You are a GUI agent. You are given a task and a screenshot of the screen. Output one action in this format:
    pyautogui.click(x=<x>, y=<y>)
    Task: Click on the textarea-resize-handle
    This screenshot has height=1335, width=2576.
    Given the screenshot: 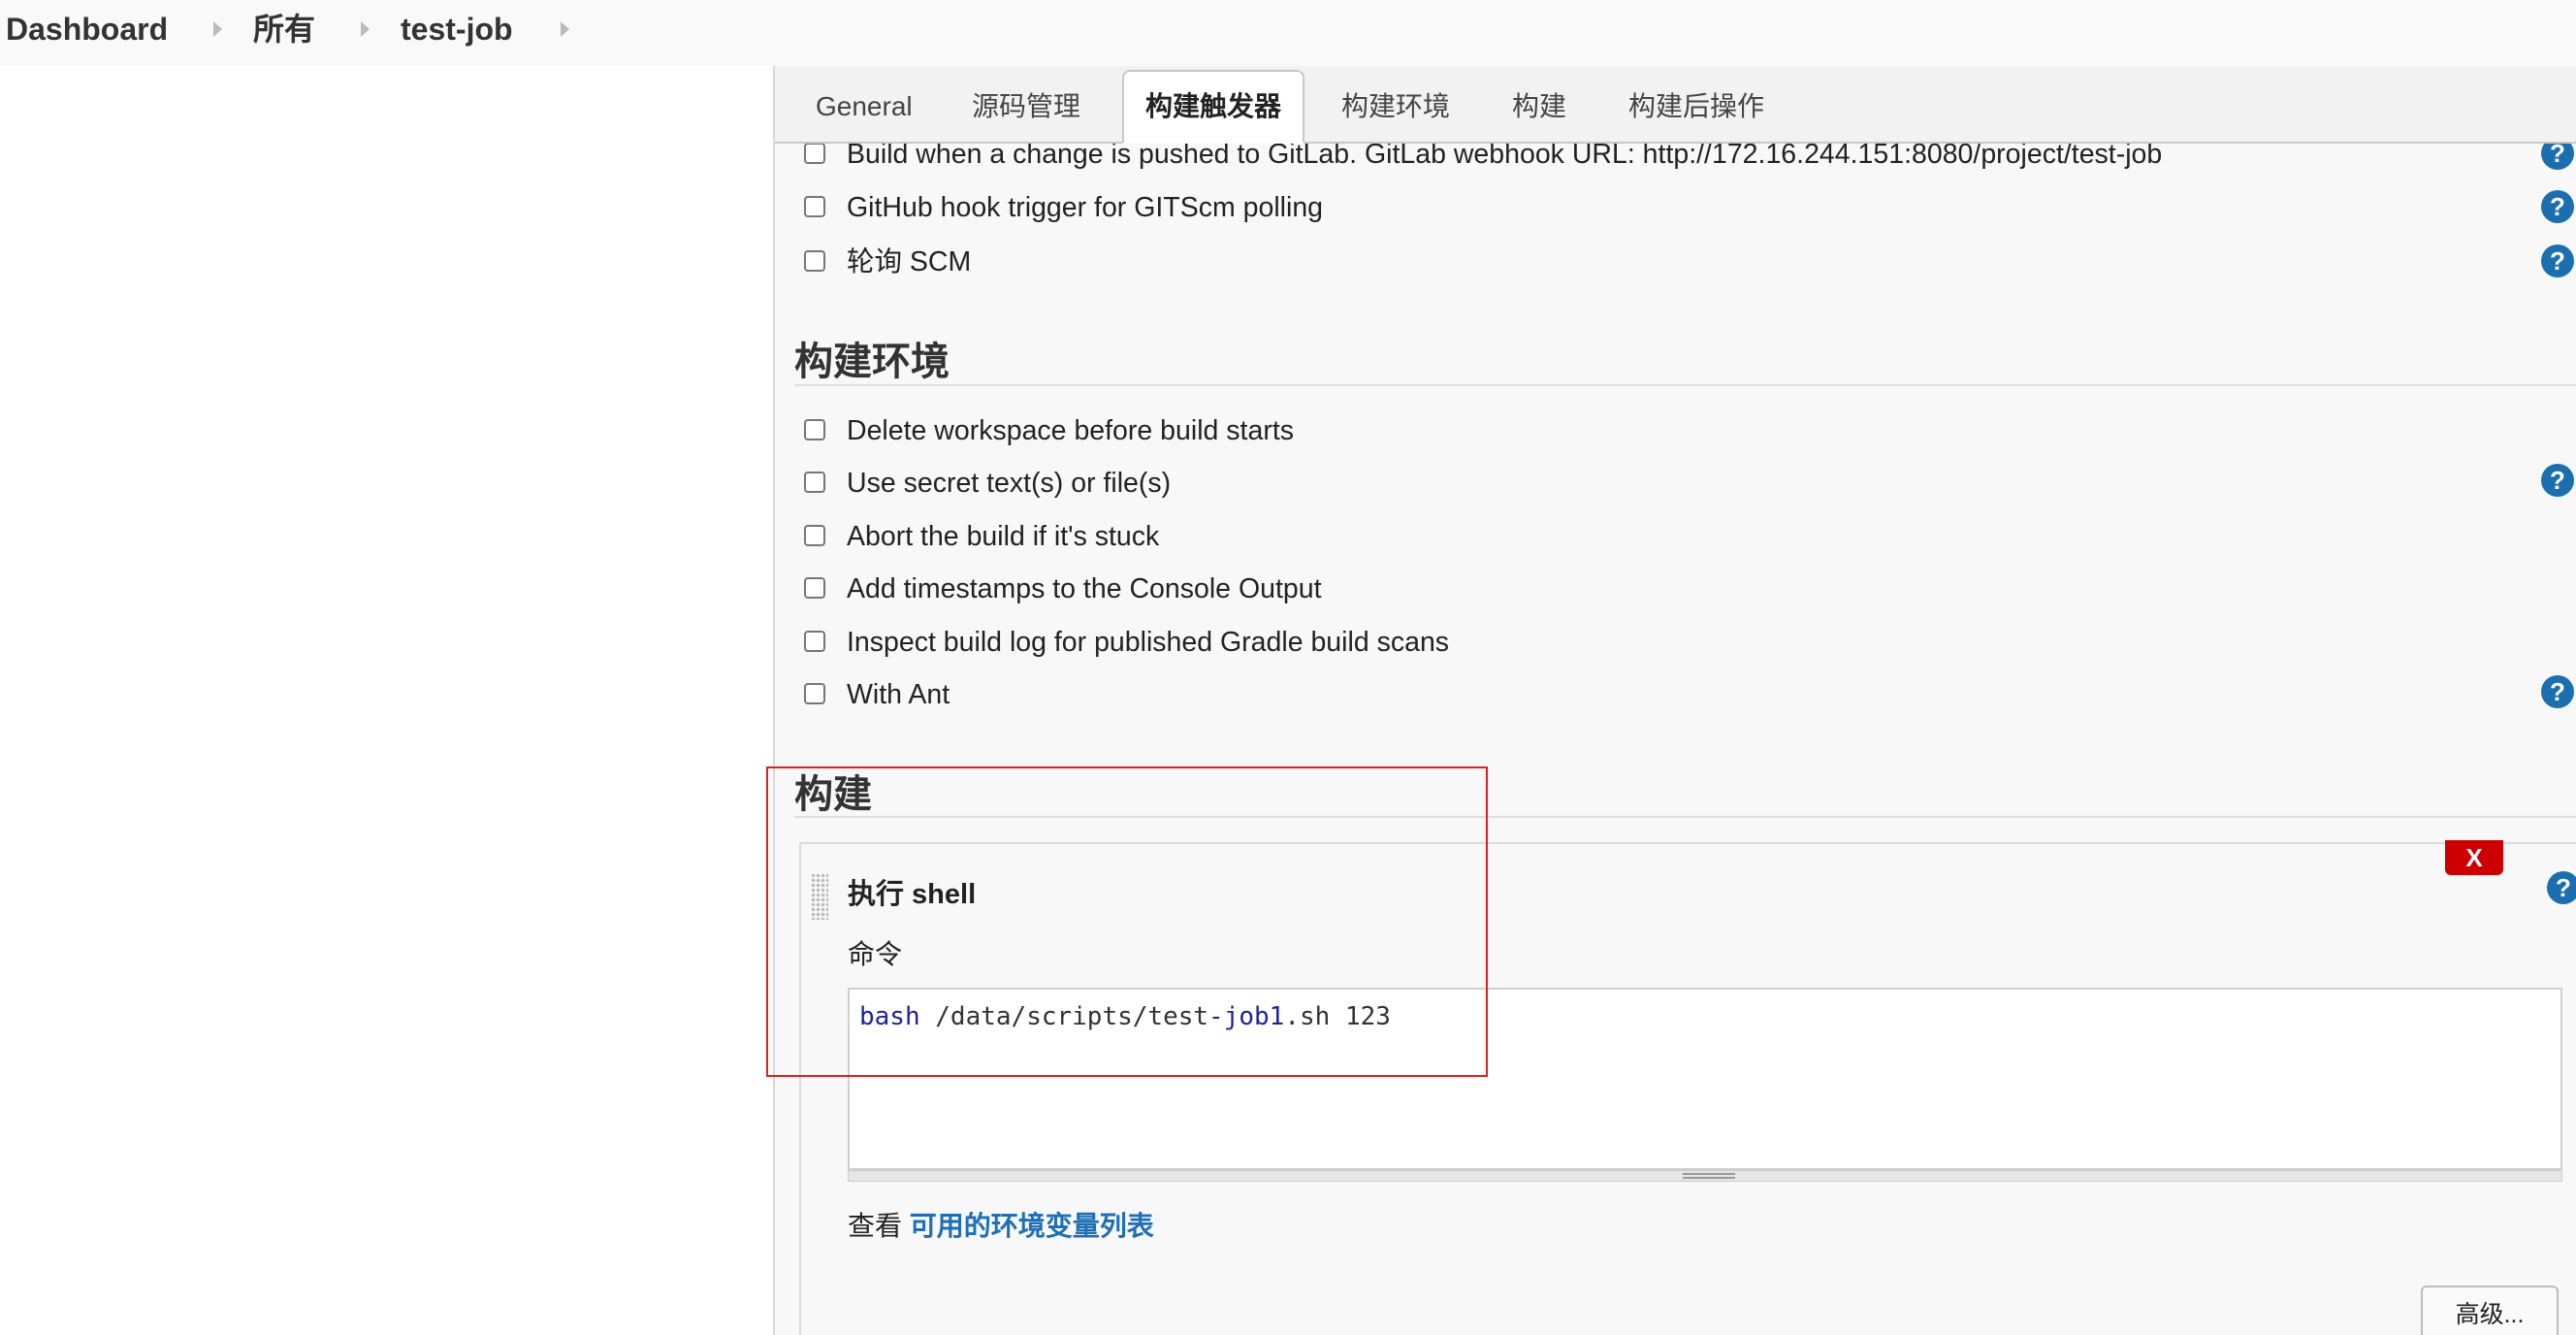 What is the action you would take?
    pyautogui.click(x=1705, y=1176)
    